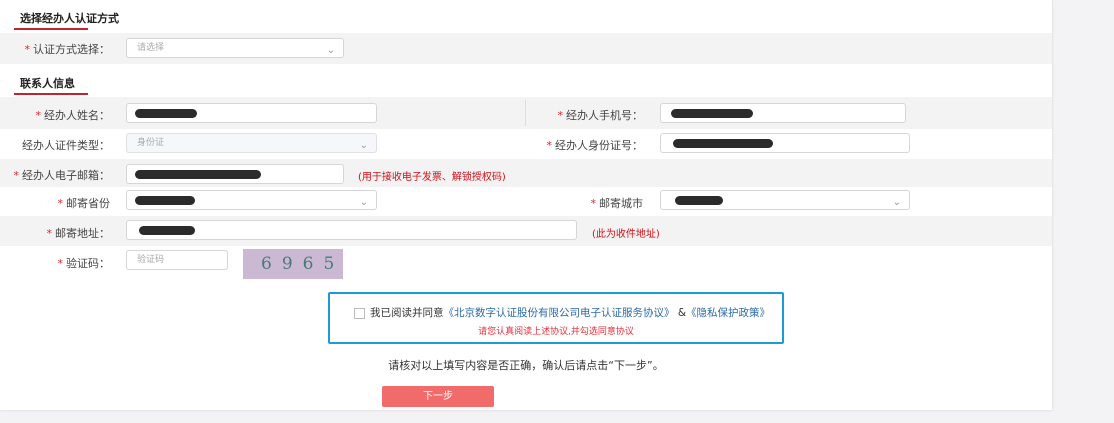 The height and width of the screenshot is (423, 1114). I want to click on privacy-policy-link: 《隐私保护政策》, so click(728, 313).